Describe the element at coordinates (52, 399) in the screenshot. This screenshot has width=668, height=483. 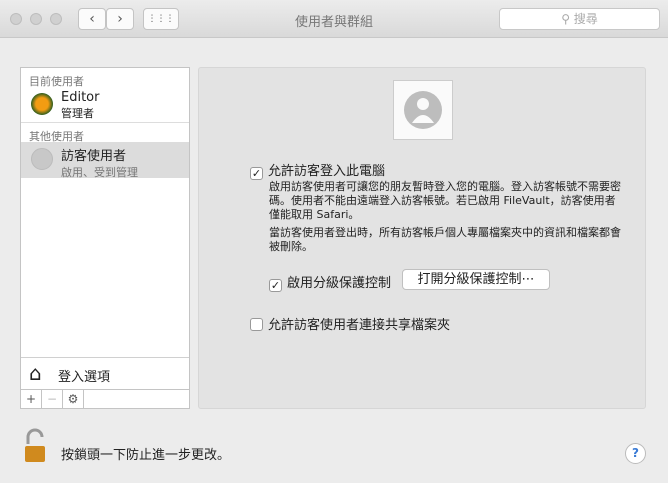
I see `remove-user-button: −` at that location.